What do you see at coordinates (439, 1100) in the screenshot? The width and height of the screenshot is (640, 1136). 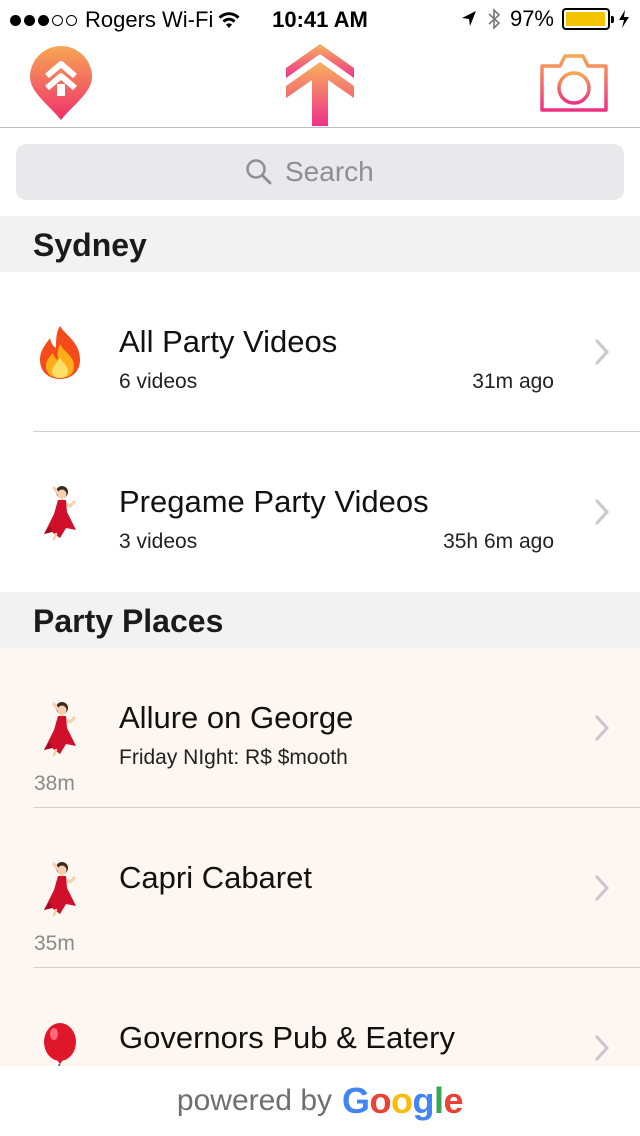 I see `google-letter: l` at bounding box center [439, 1100].